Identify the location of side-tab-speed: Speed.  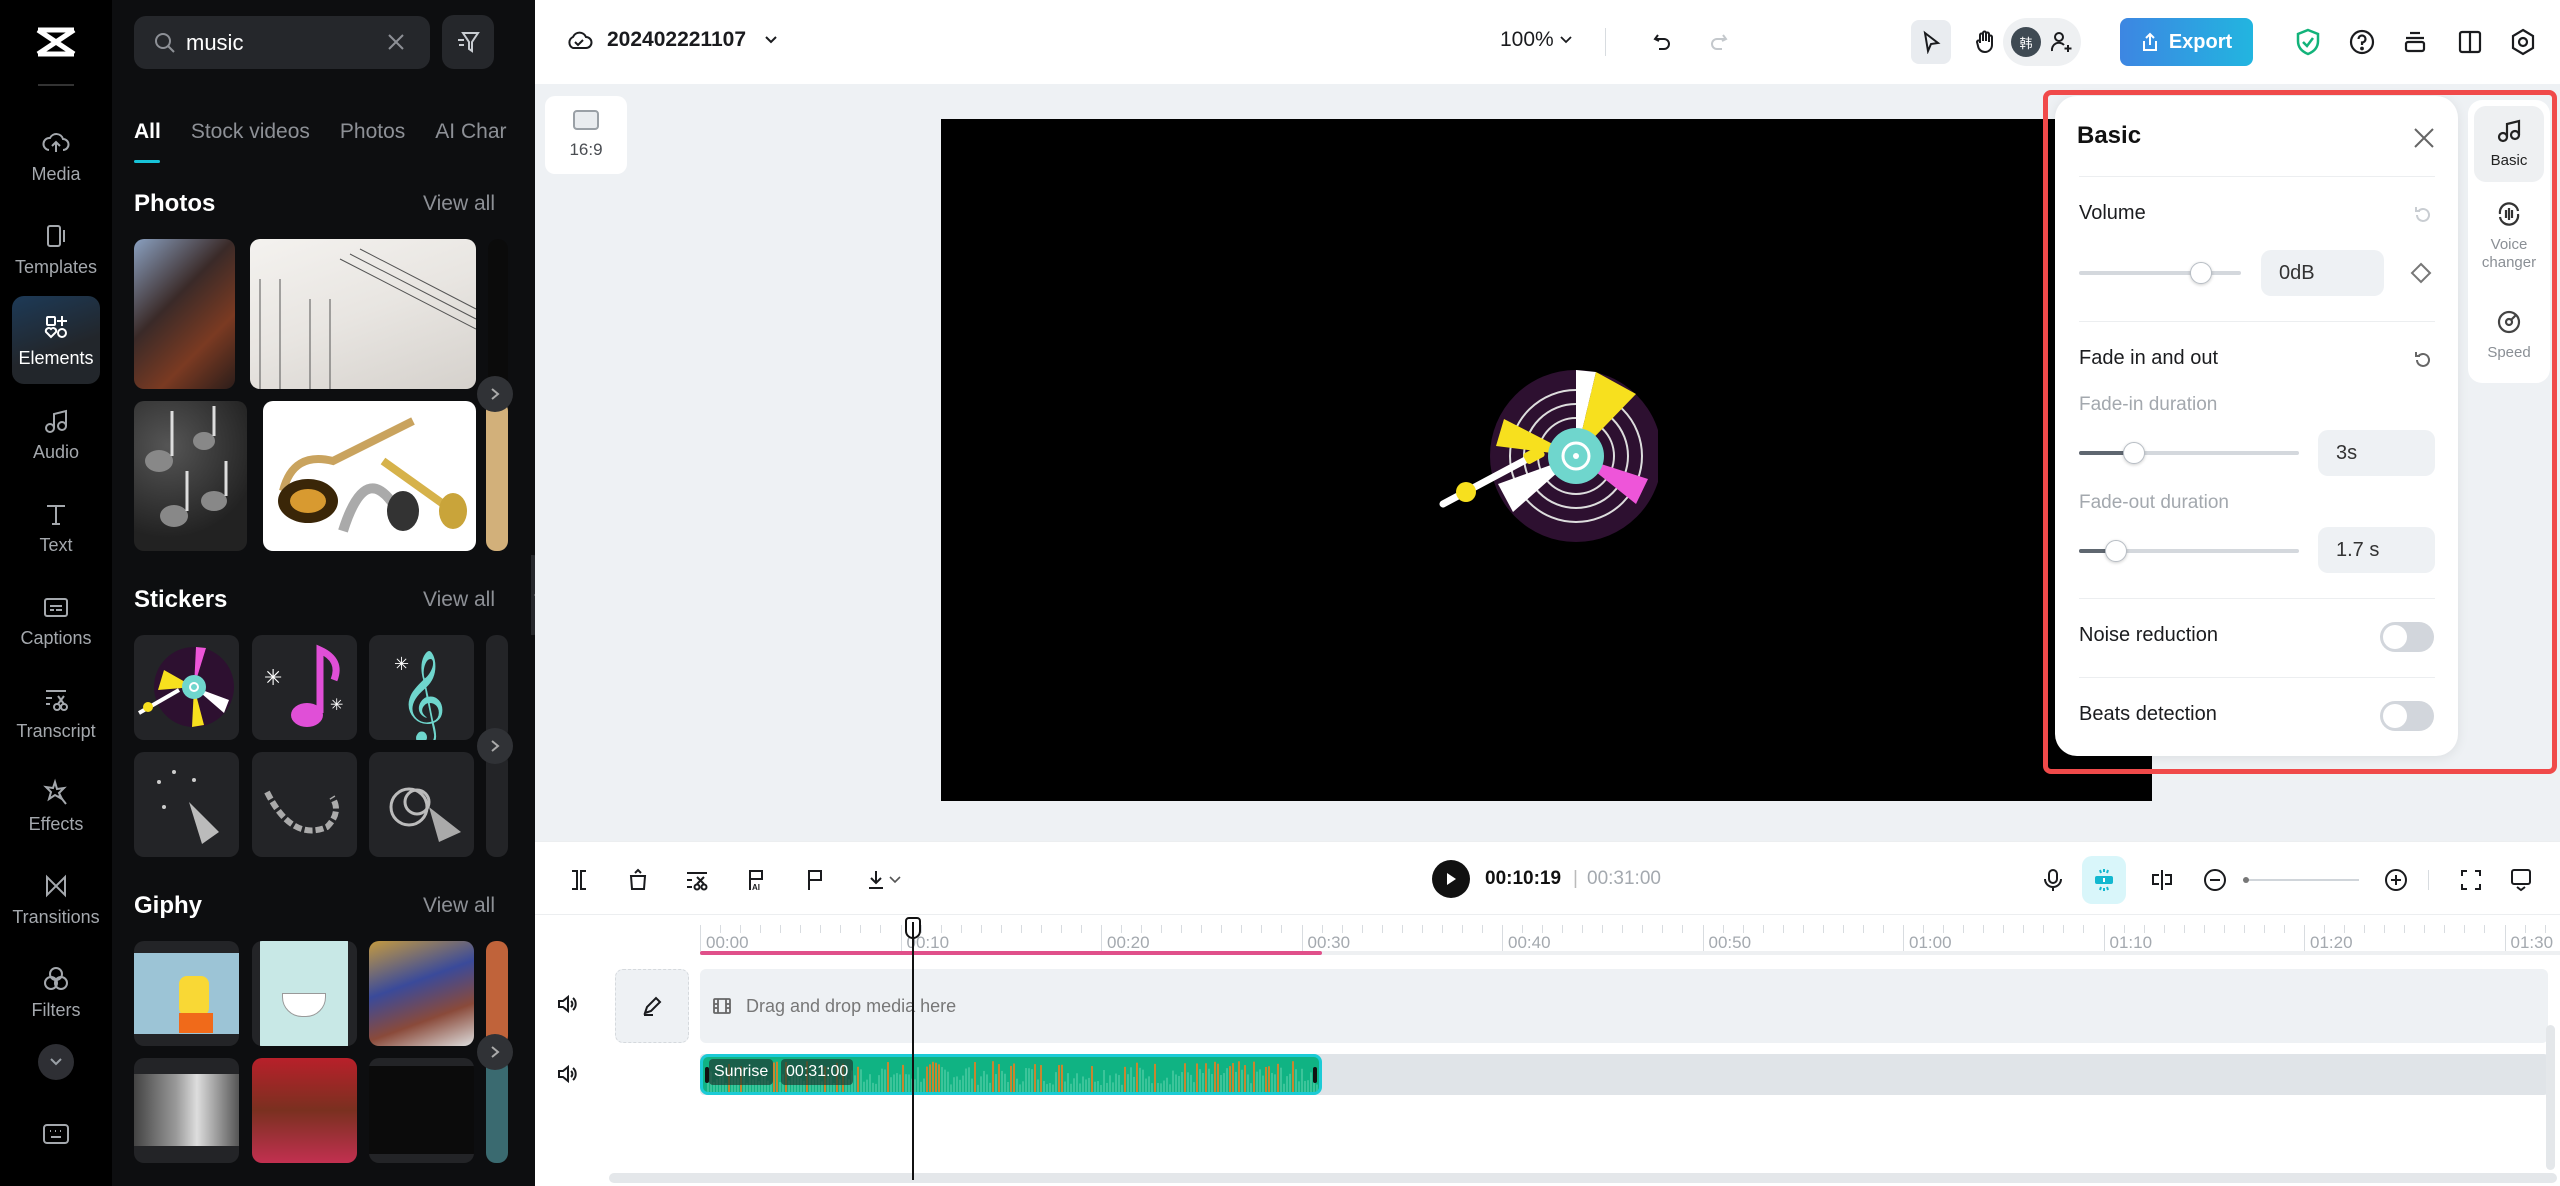
(2509, 335).